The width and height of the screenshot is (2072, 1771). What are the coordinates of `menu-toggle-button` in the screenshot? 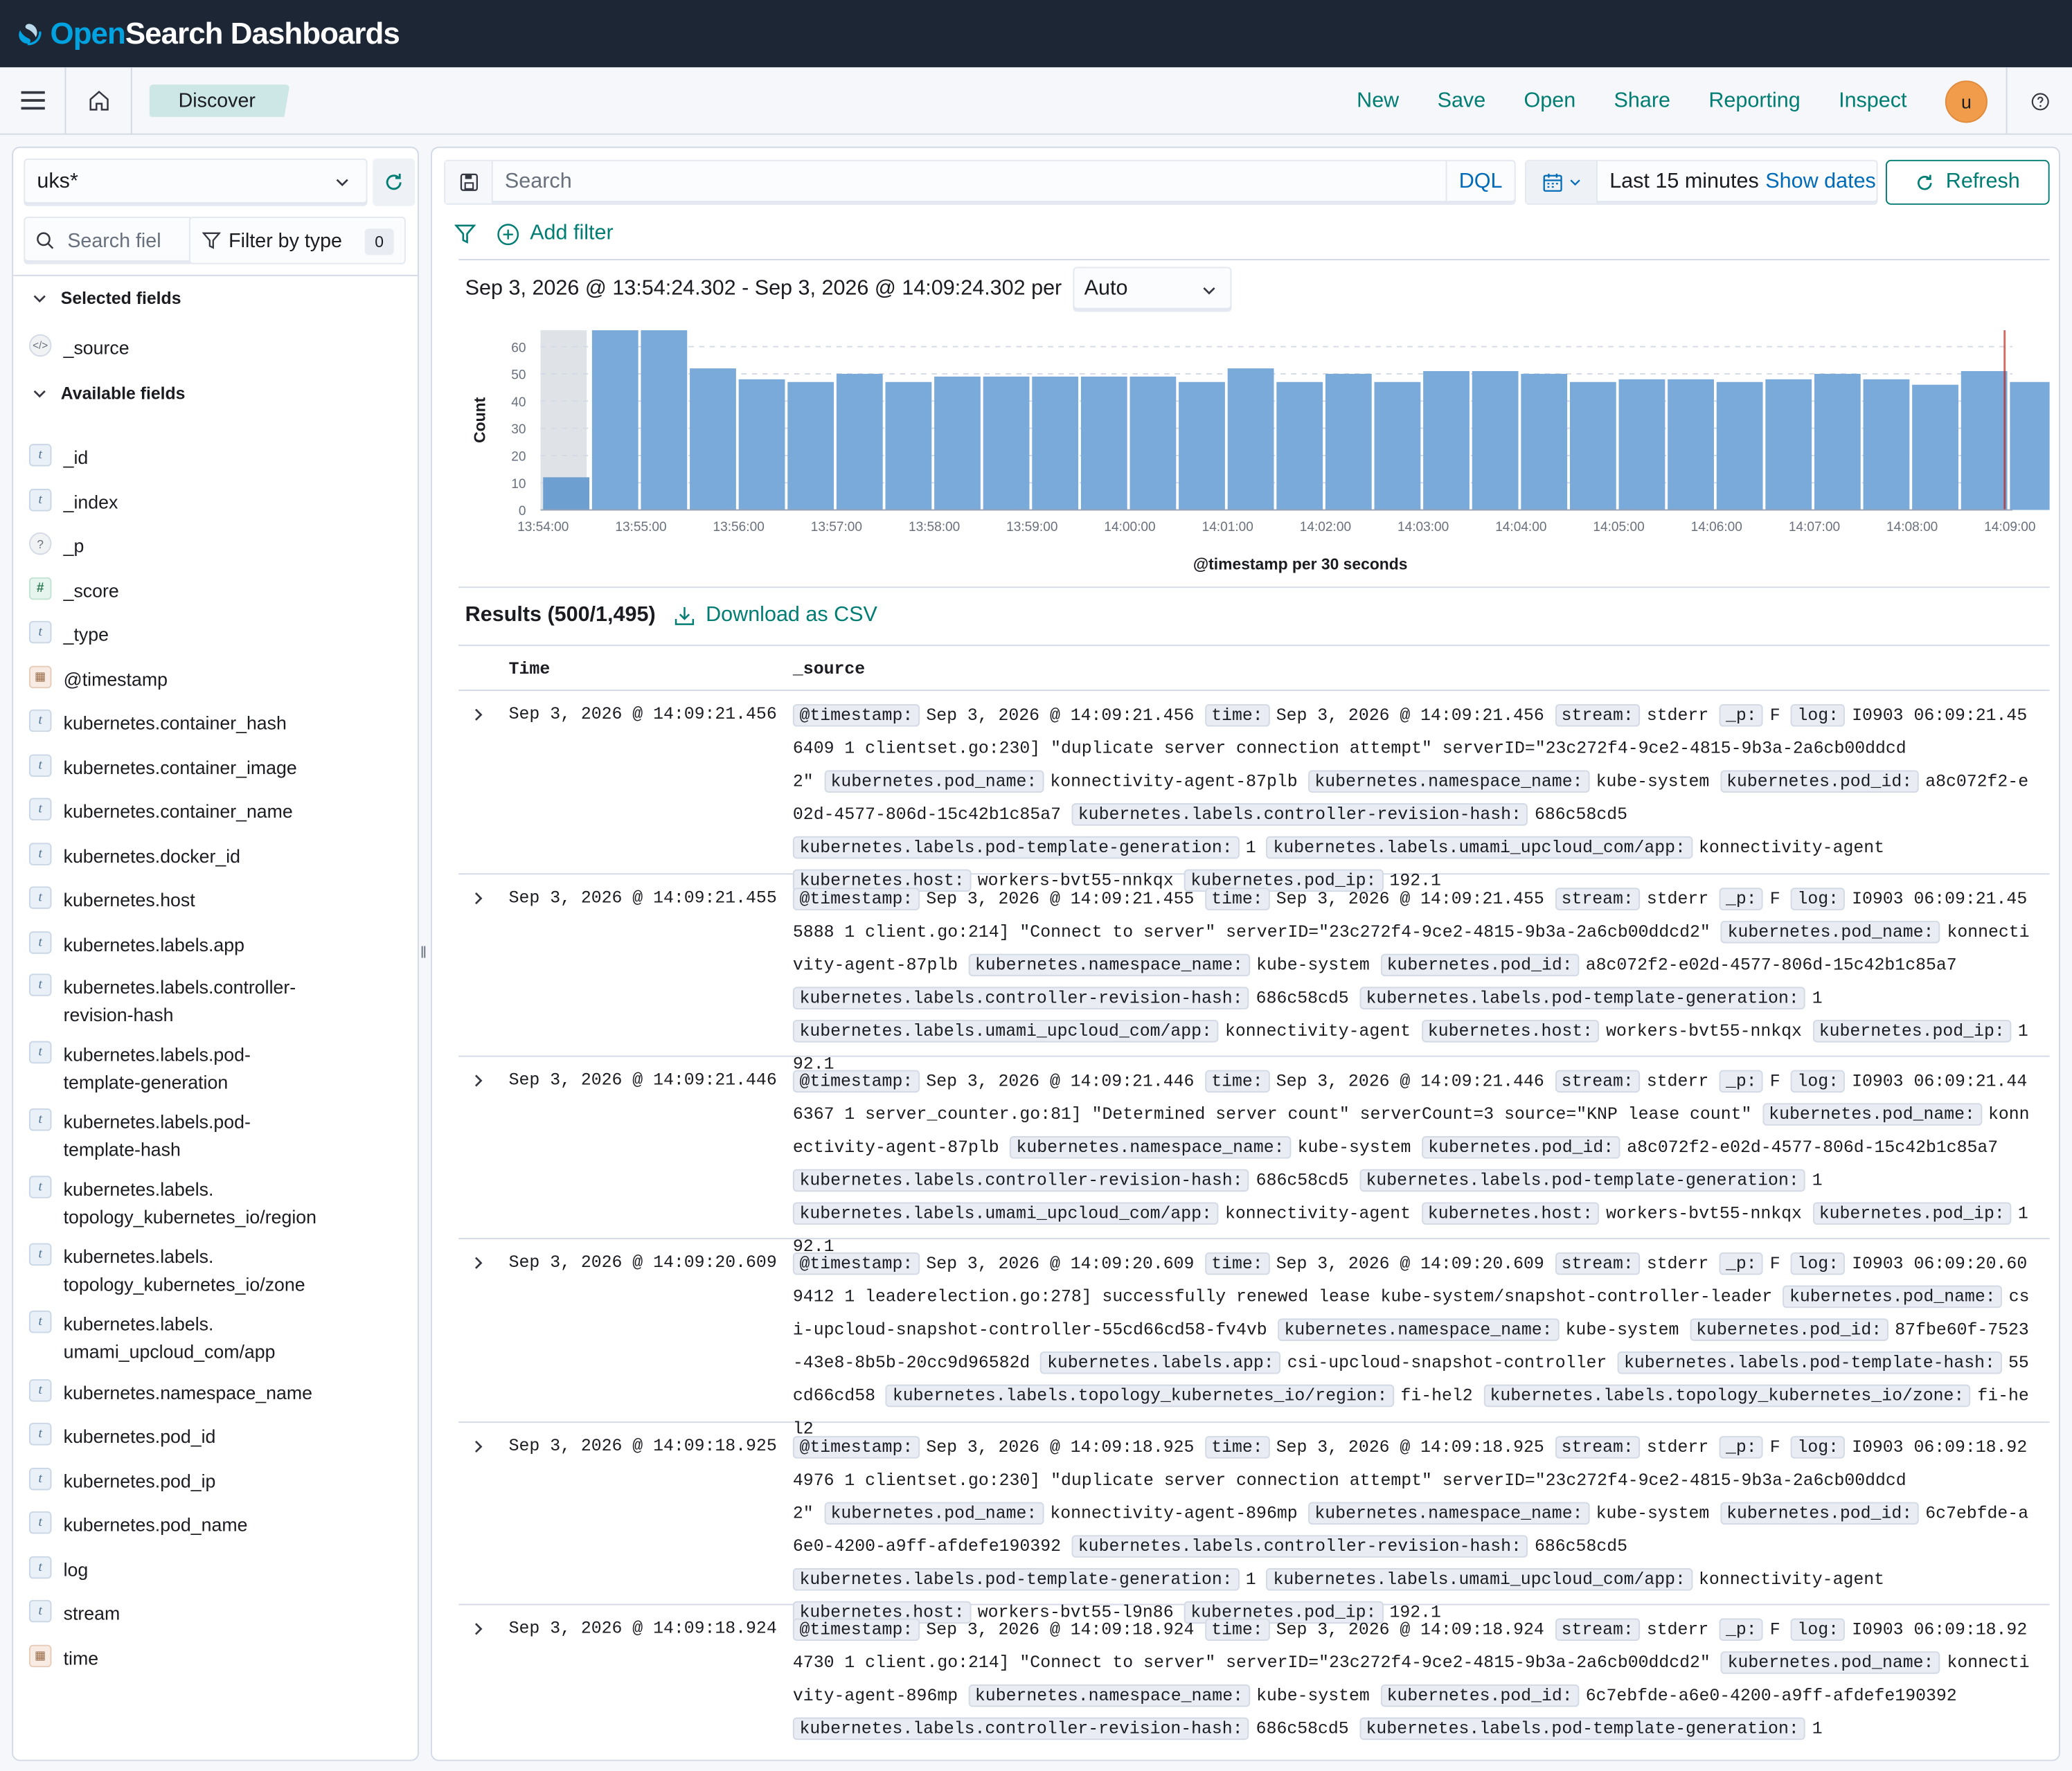 It's located at (33, 100).